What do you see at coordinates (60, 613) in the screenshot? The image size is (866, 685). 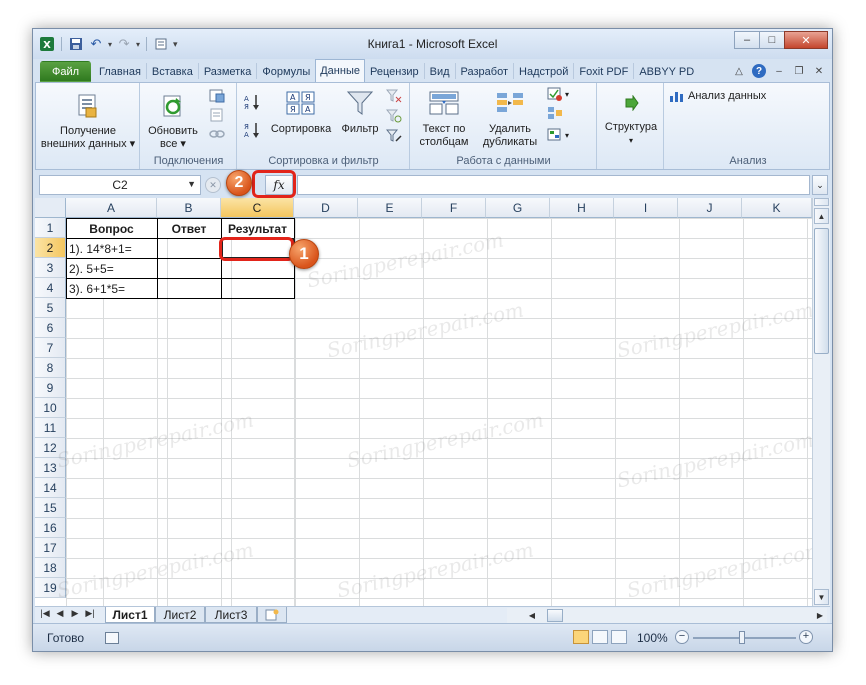 I see `prev-sheet-icon: ◀` at bounding box center [60, 613].